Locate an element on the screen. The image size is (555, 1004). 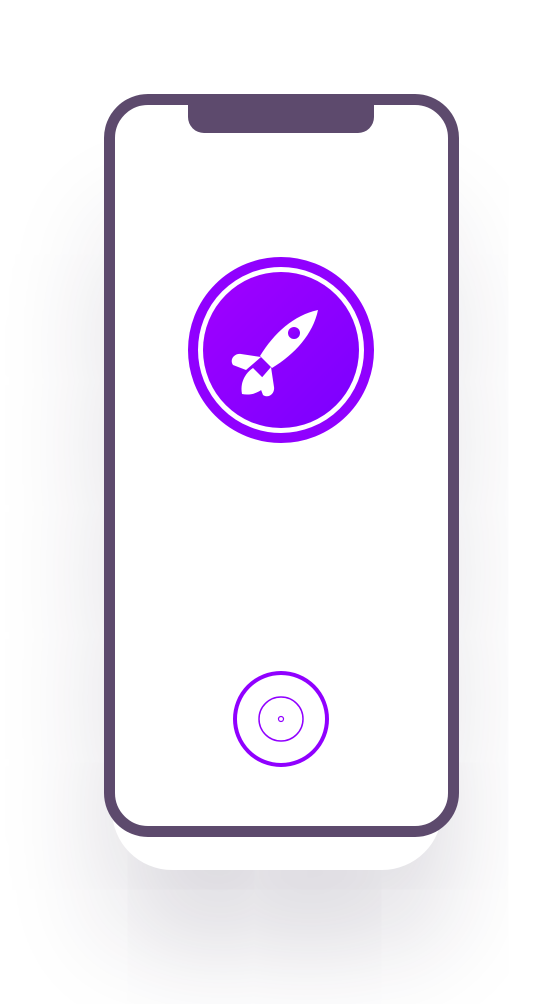
app-logo is located at coordinates (281, 350).